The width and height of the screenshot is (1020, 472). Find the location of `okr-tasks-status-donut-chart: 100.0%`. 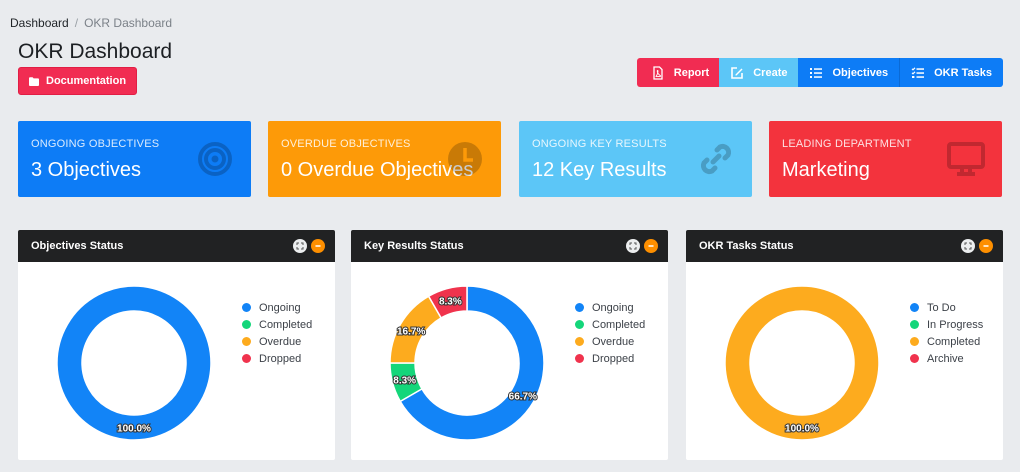

okr-tasks-status-donut-chart: 100.0% is located at coordinates (802, 363).